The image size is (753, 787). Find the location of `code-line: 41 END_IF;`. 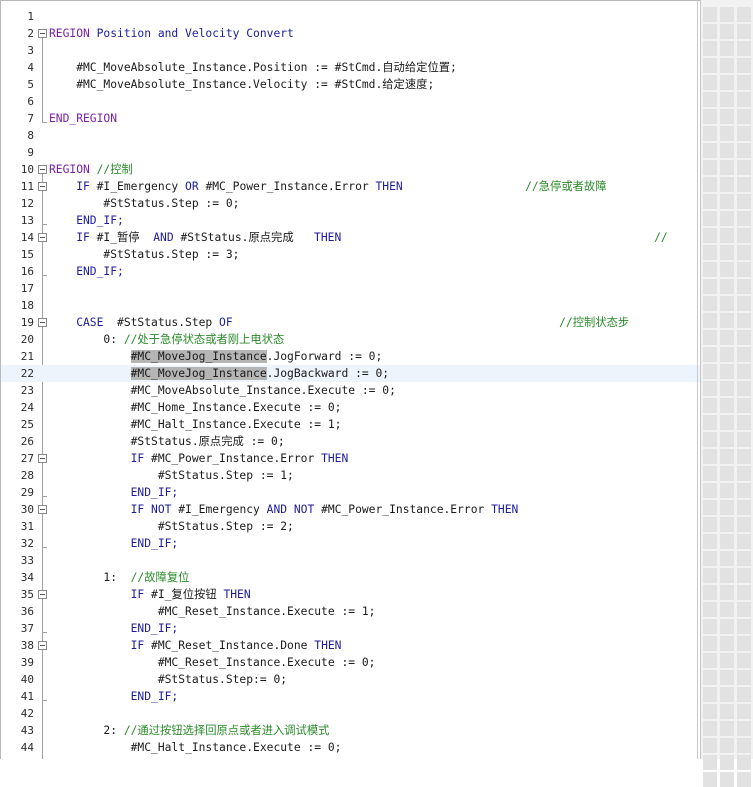

code-line: 41 END_IF; is located at coordinates (350, 696).